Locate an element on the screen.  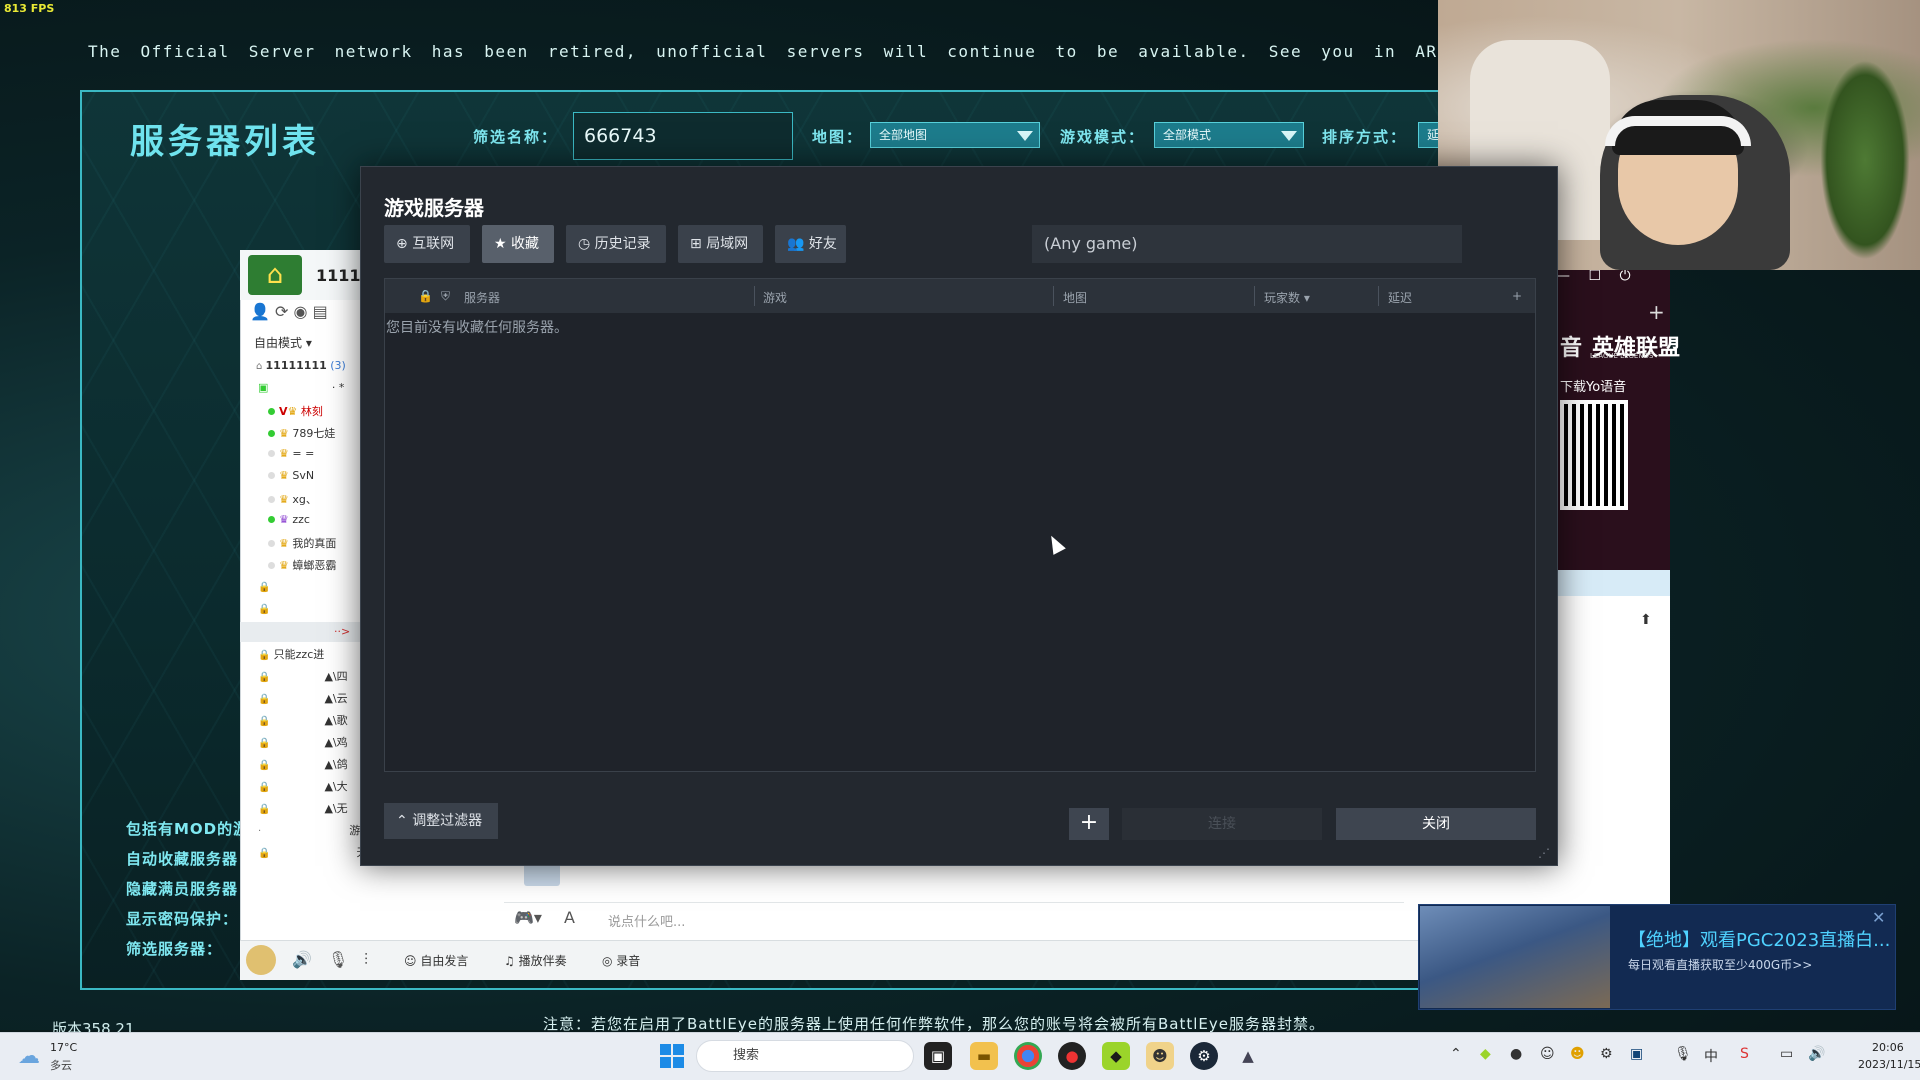
free-speech-button: ☺ 自由发言 is located at coordinates (436, 960).